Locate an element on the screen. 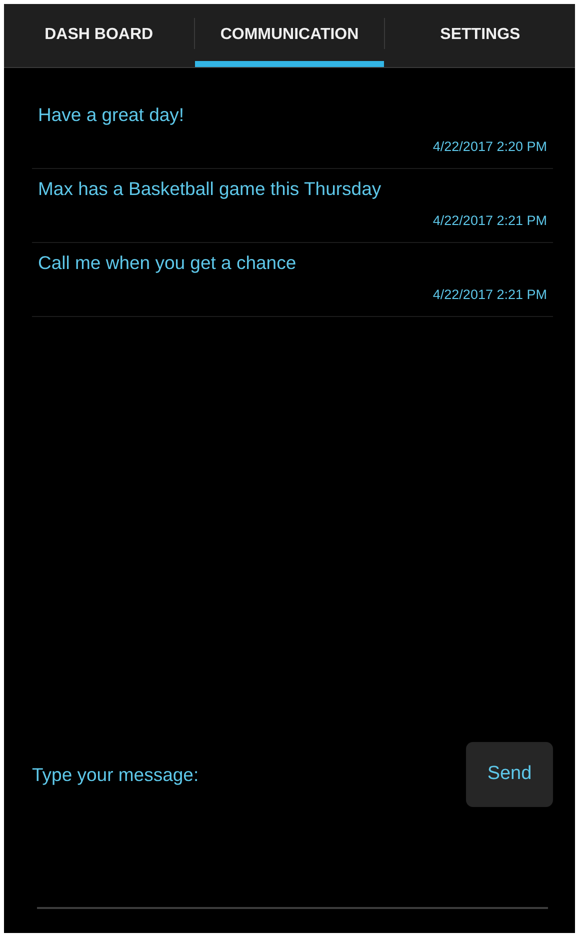 This screenshot has height=941, width=579. message-text: Max has a Basketball game this Thursday is located at coordinates (210, 189).